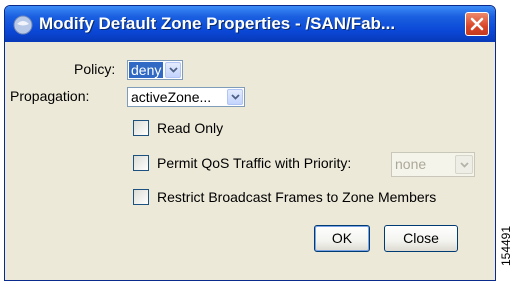 The width and height of the screenshot is (516, 291). What do you see at coordinates (342, 238) in the screenshot?
I see `ok-button: OK` at bounding box center [342, 238].